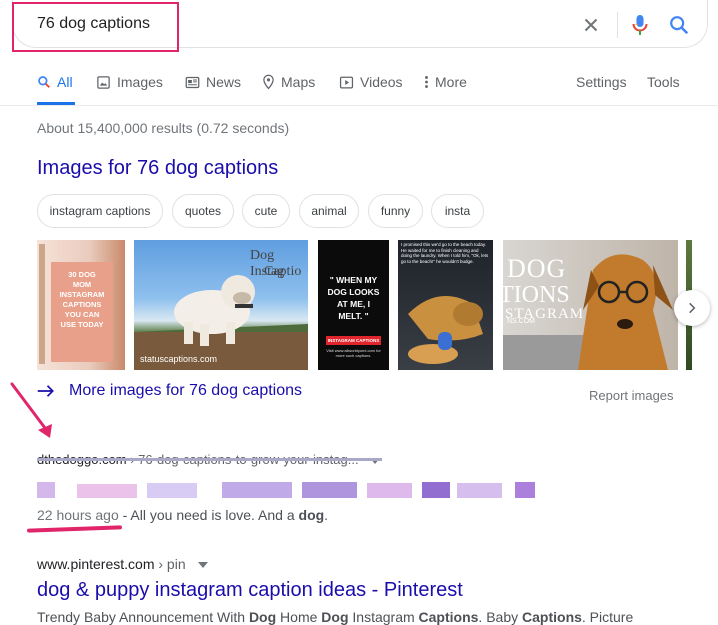  I want to click on result-date: 22 hours ago, so click(78, 515).